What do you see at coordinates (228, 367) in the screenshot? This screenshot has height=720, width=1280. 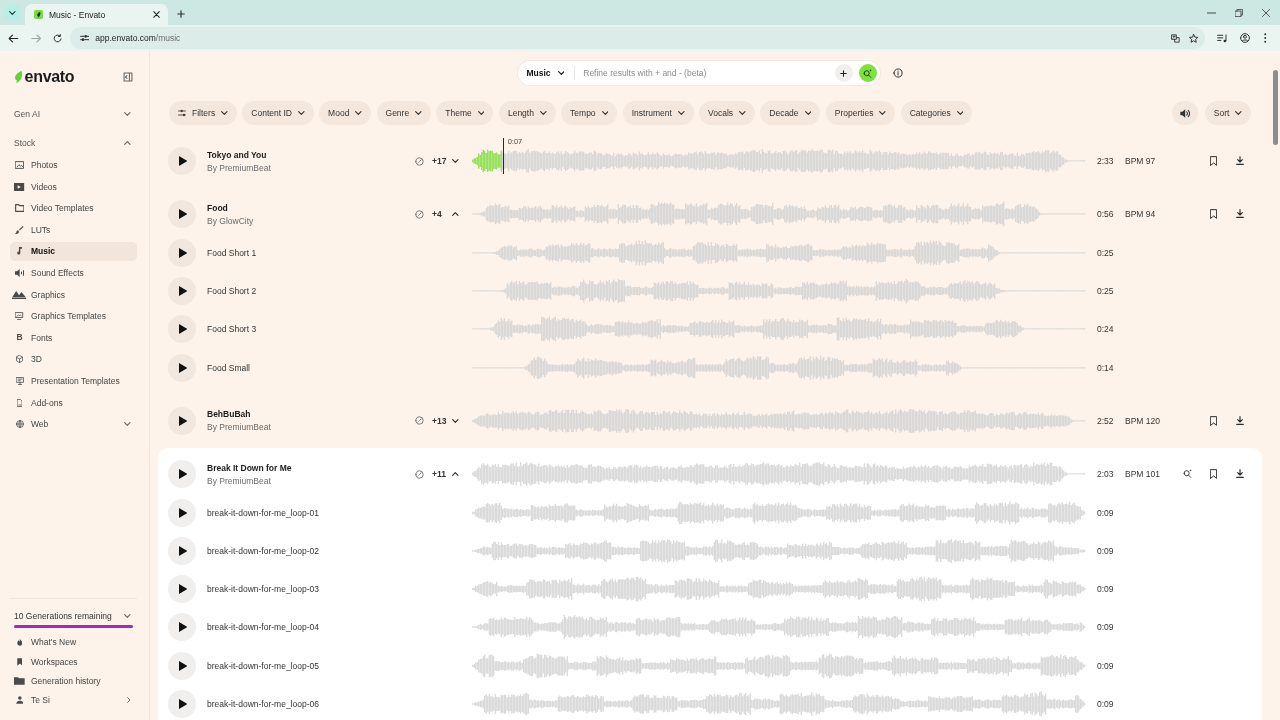 I see `version-title: Food Small` at bounding box center [228, 367].